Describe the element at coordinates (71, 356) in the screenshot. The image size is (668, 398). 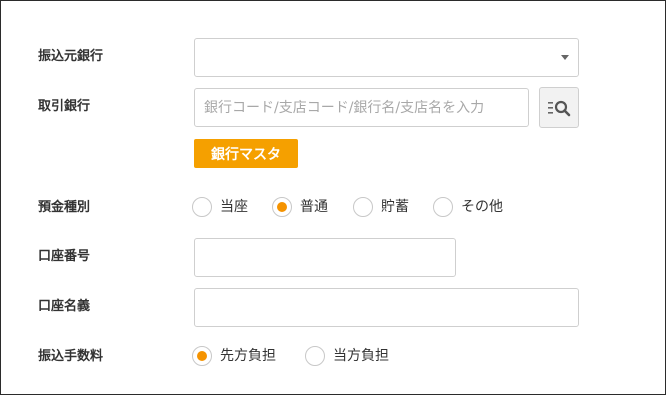
I see `transfer-fee-label: 振込手数料` at that location.